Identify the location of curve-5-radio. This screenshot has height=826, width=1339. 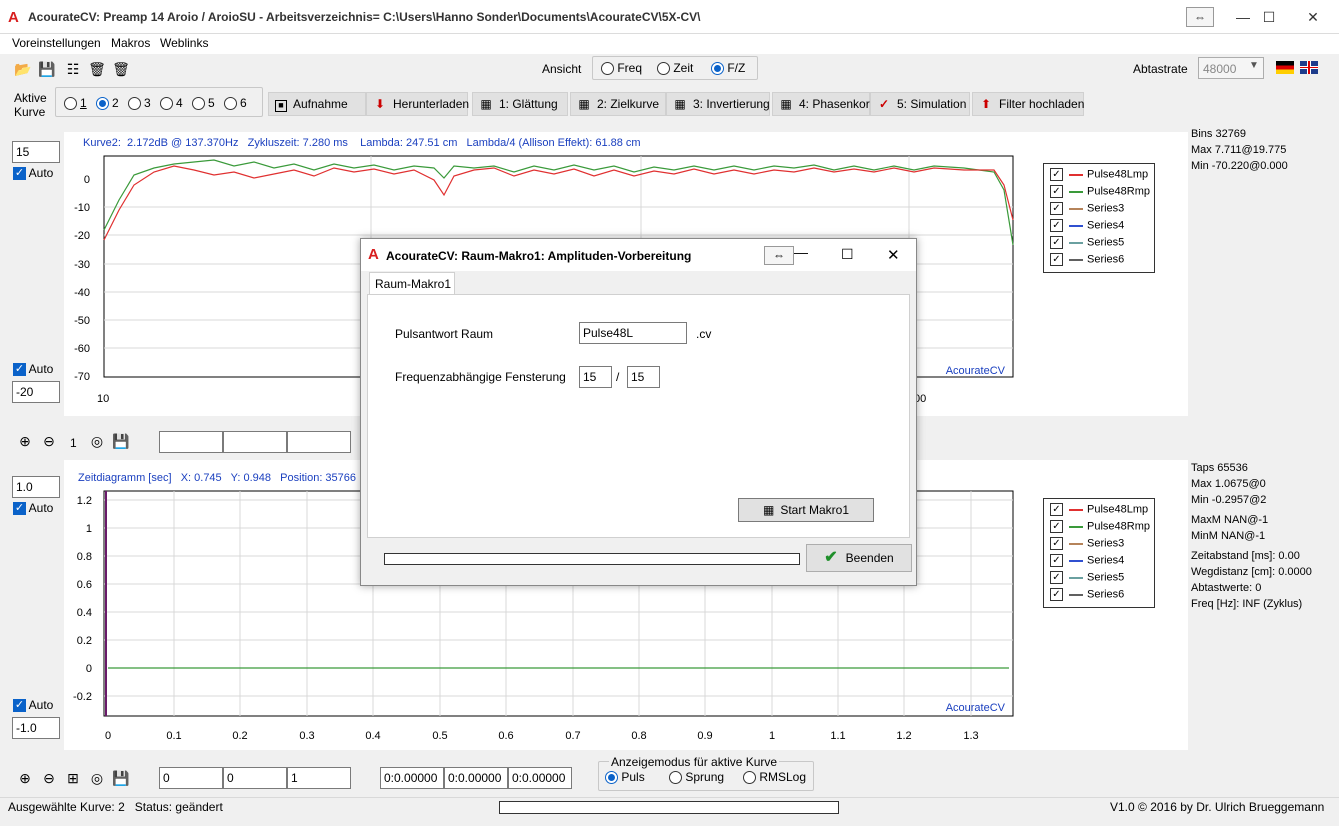
(198, 104).